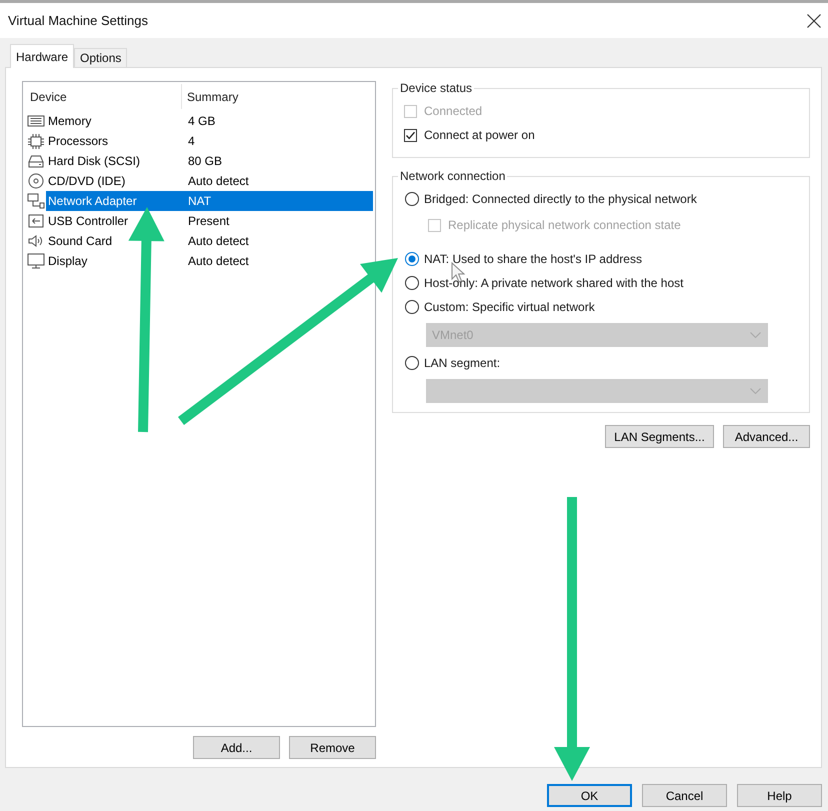  I want to click on group-title: Network connection, so click(452, 176).